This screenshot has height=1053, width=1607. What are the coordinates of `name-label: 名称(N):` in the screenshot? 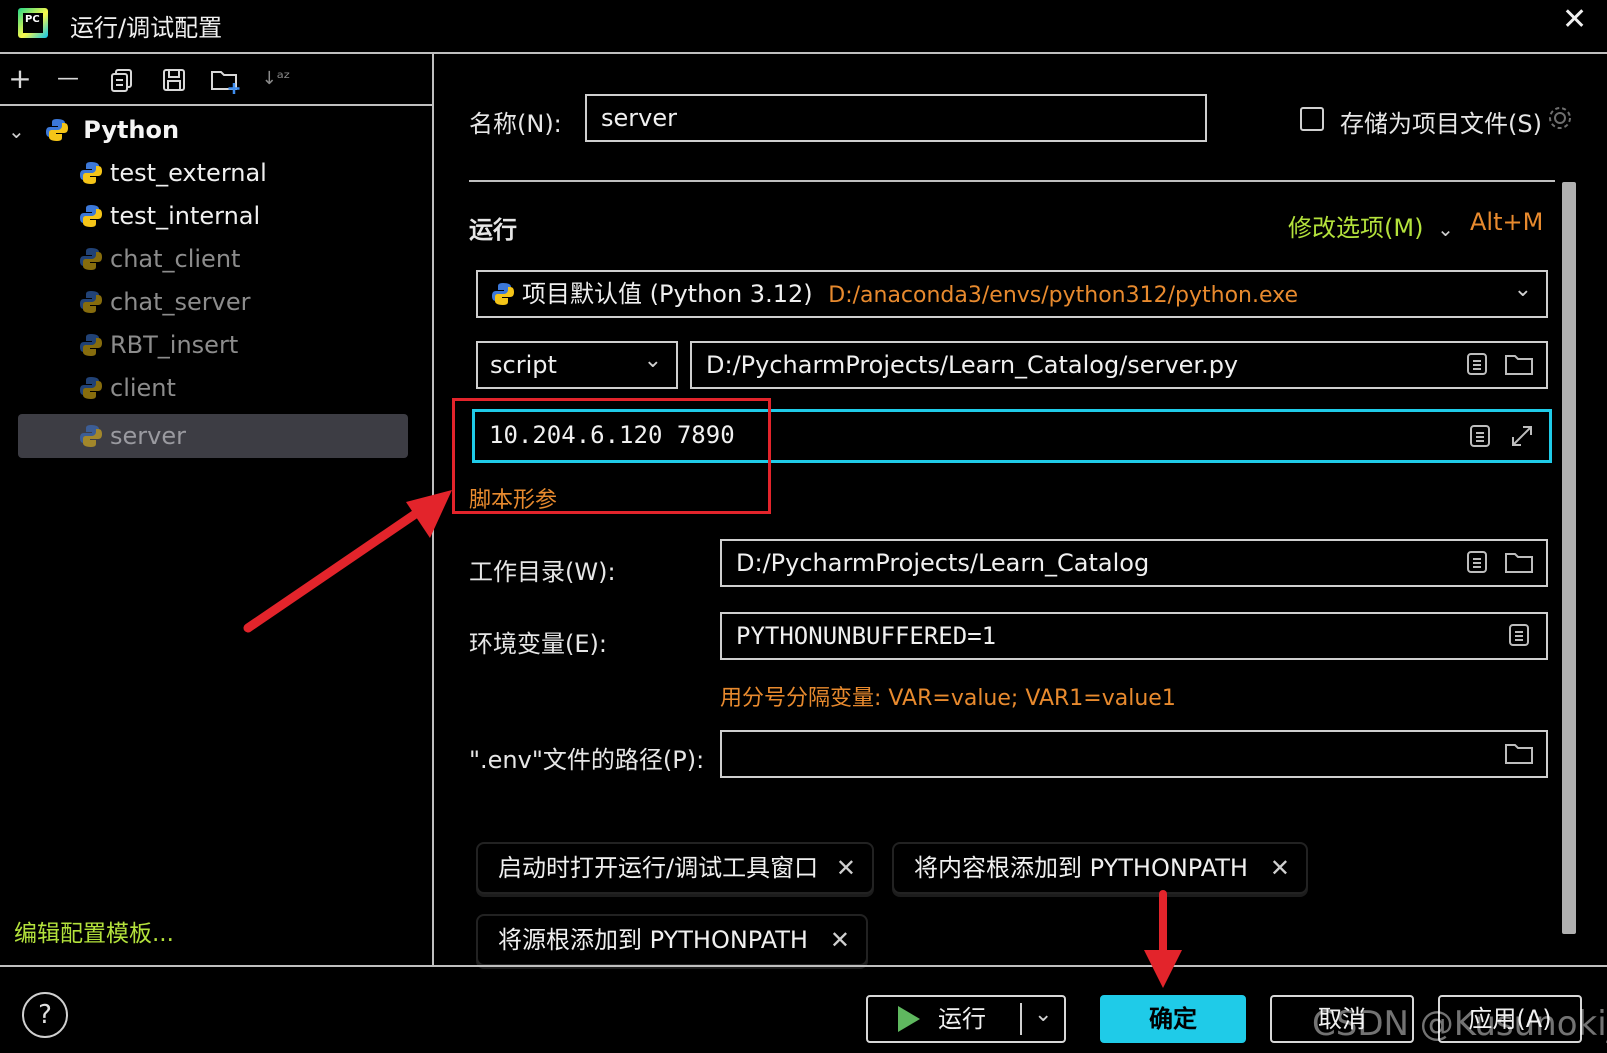 It's located at (515, 124).